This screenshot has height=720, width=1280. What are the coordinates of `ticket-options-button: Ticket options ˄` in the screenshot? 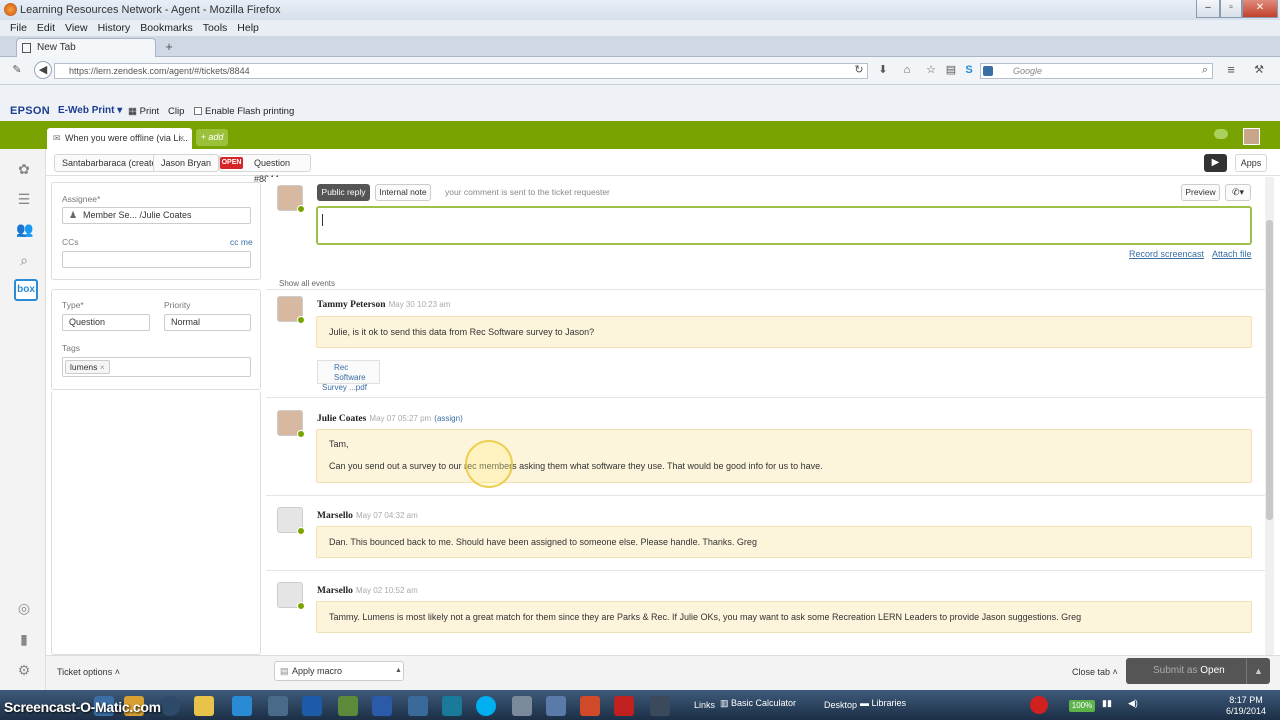 It's located at (88, 672).